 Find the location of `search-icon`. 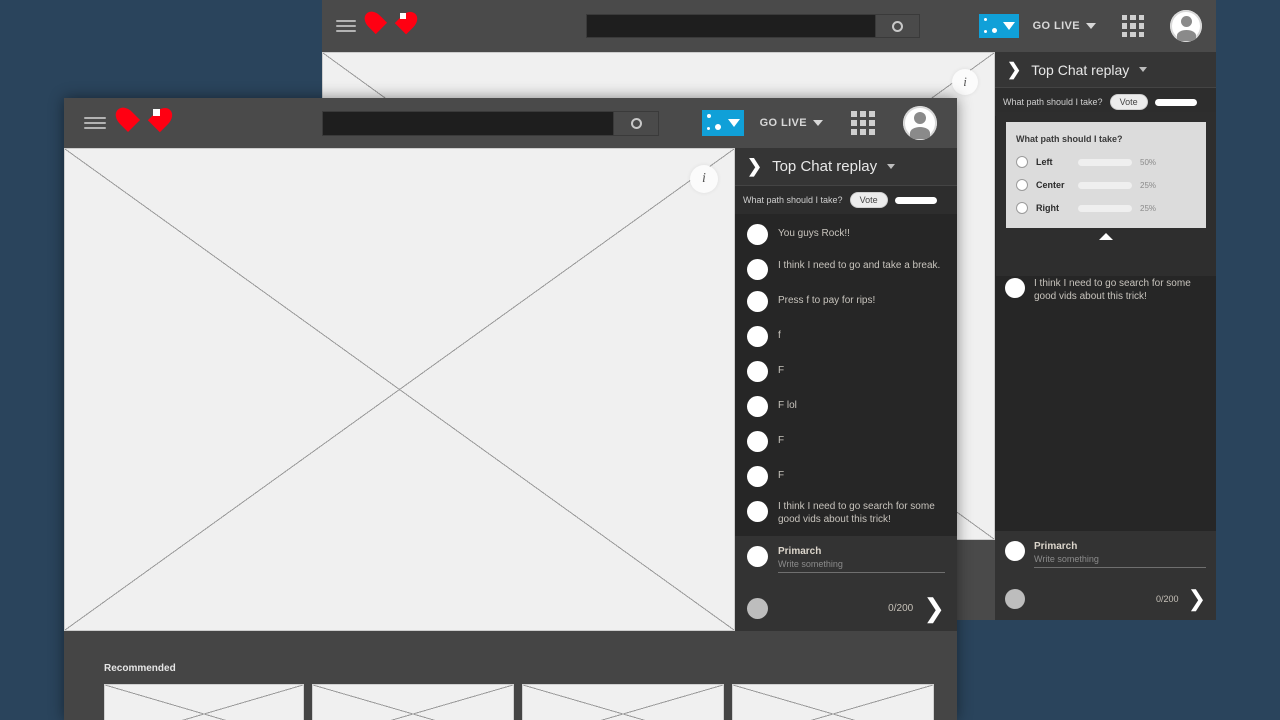

search-icon is located at coordinates (897, 26).